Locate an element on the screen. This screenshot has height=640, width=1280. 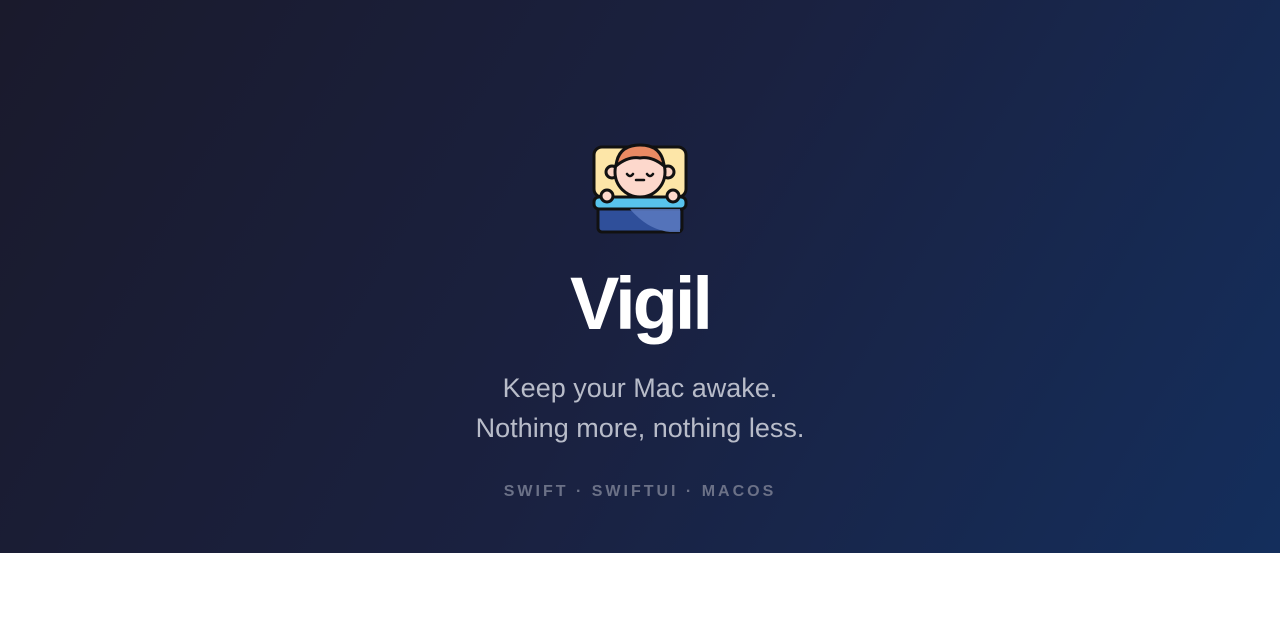
tagline-line-1: Keep your Mac awake. is located at coordinates (640, 388).